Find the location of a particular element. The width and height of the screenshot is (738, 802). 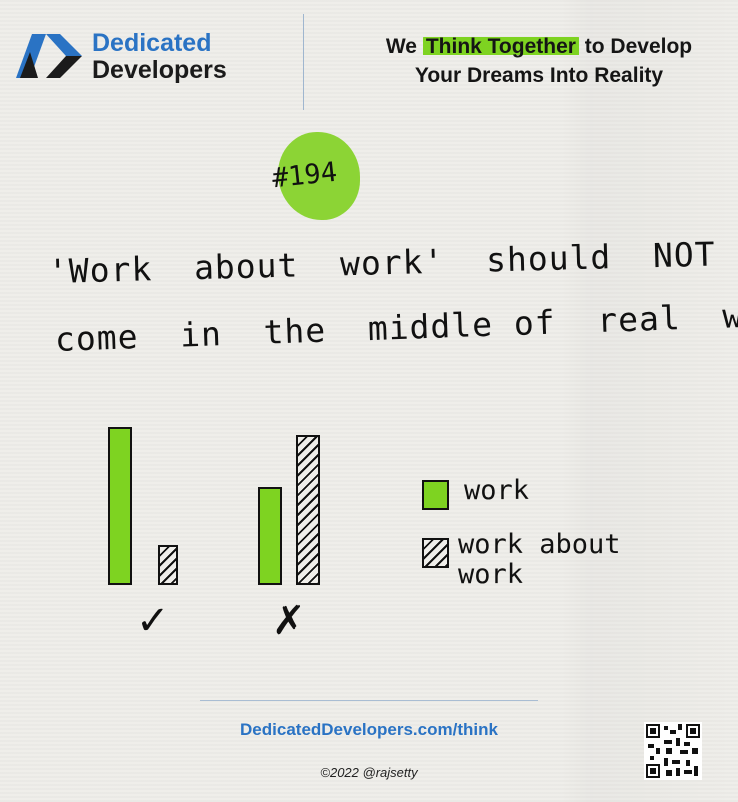

brand-name-line1: Dedicated is located at coordinates (152, 43).